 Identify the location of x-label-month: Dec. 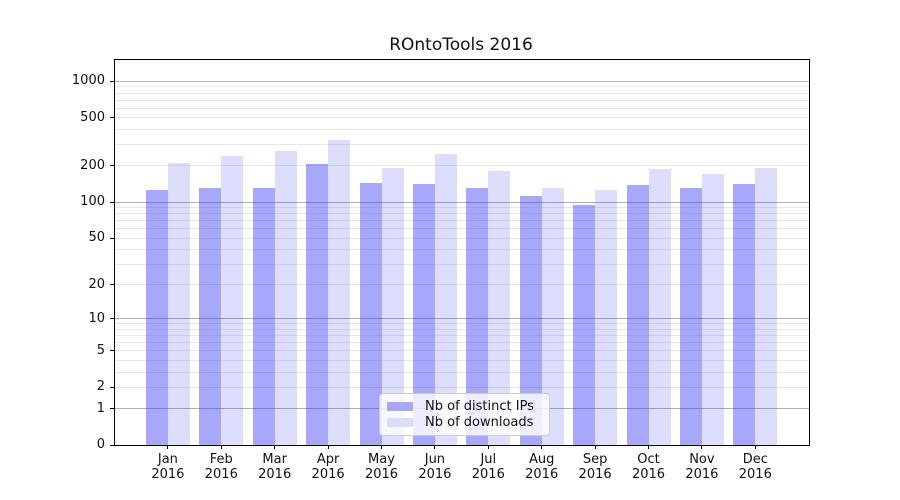
(755, 459).